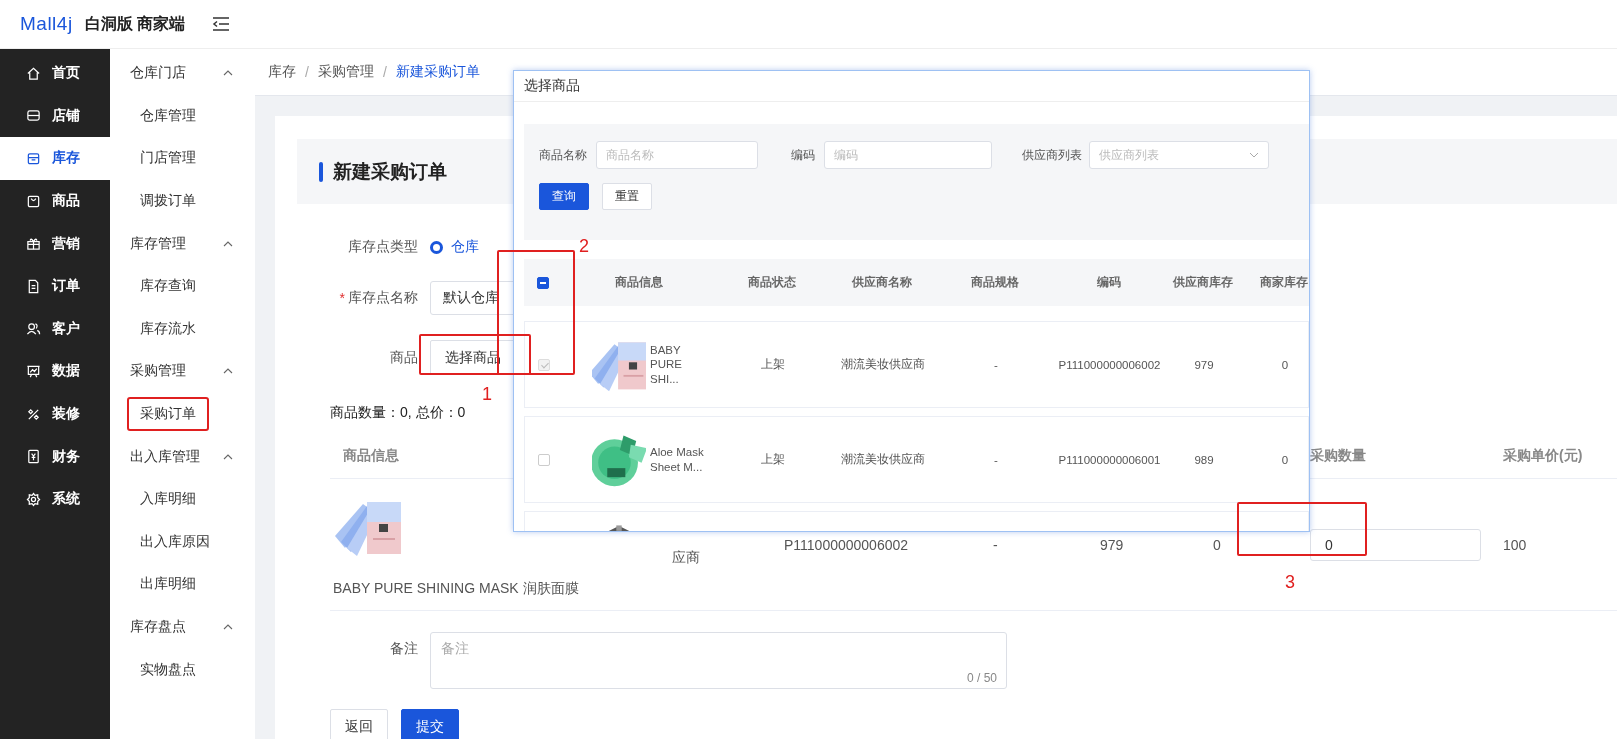 The width and height of the screenshot is (1617, 739). I want to click on menu-item: 首页, so click(55, 73).